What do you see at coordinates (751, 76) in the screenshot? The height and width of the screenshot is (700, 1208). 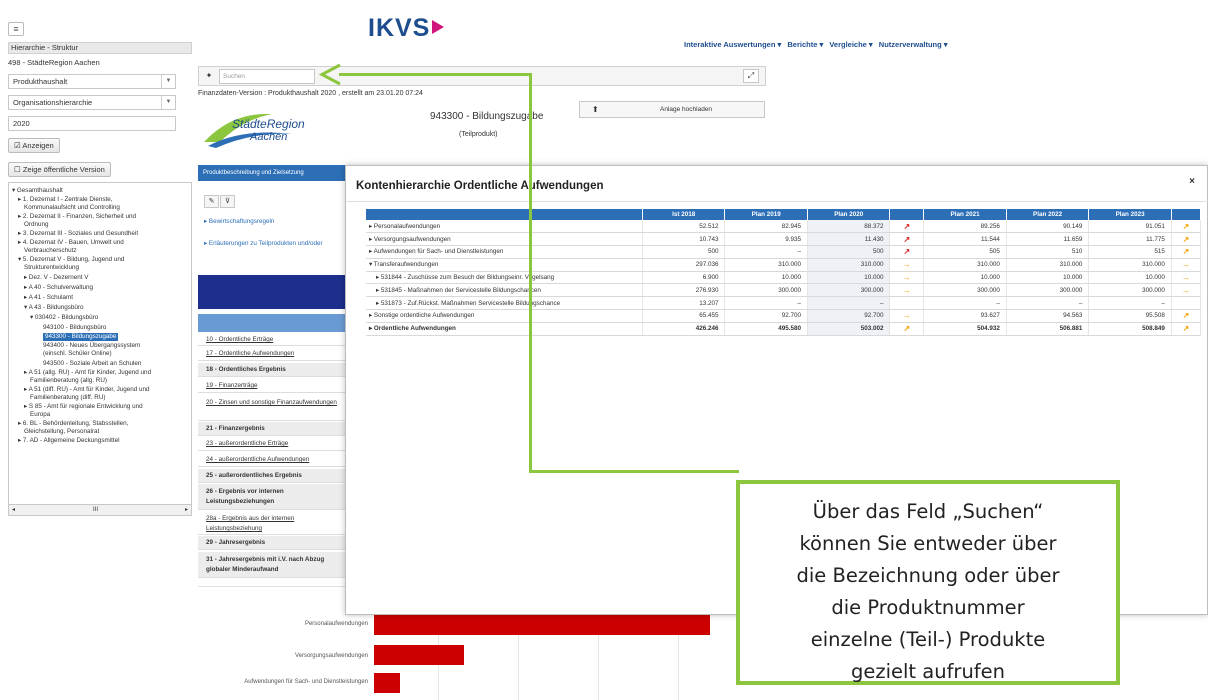 I see `expand-icon: ⤢` at bounding box center [751, 76].